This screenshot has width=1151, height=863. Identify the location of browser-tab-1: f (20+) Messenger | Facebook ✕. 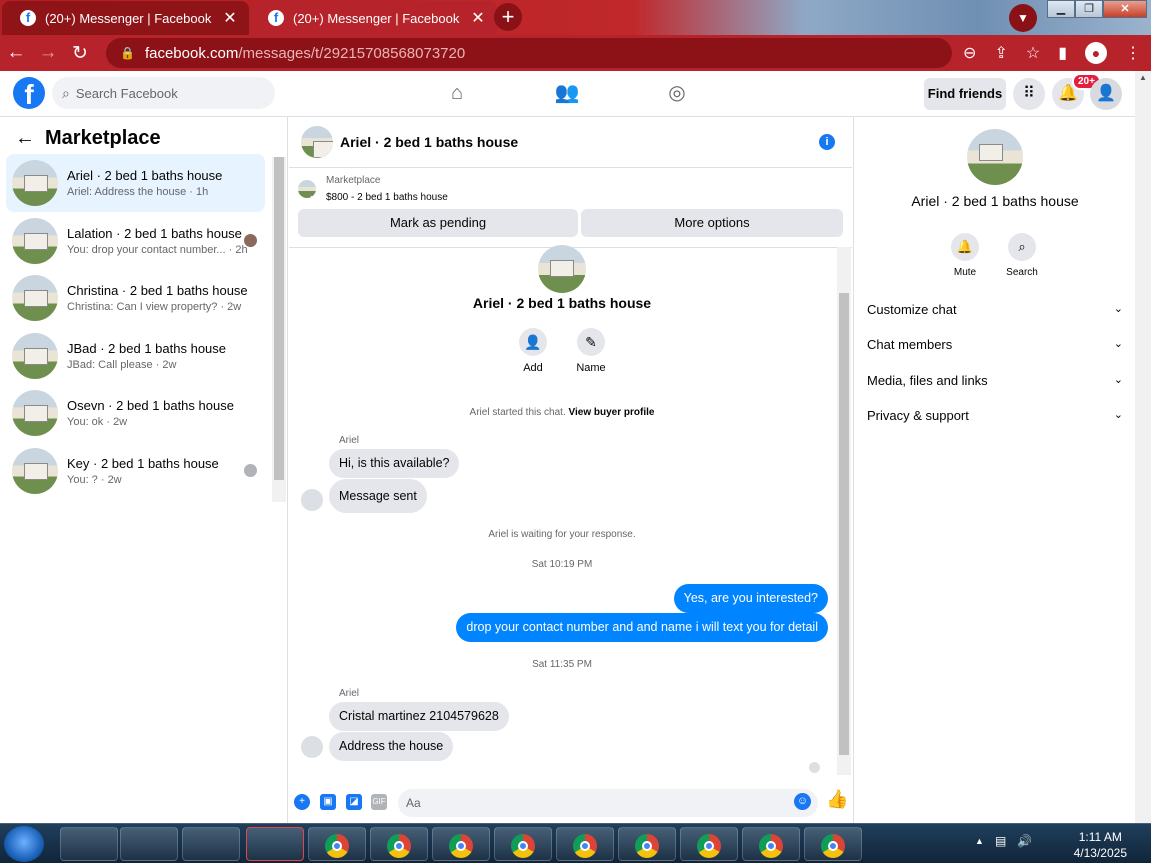
(125, 18).